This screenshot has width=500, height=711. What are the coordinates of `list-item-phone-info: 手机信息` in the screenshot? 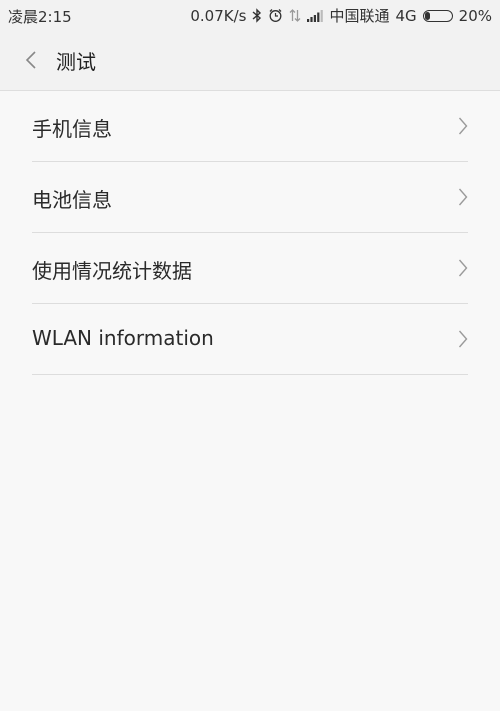 It's located at (250, 126).